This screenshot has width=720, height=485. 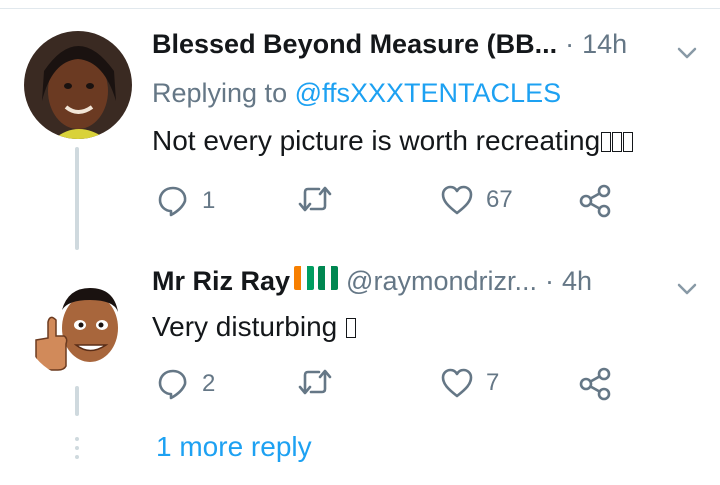 I want to click on reply-count: 1, so click(x=209, y=200).